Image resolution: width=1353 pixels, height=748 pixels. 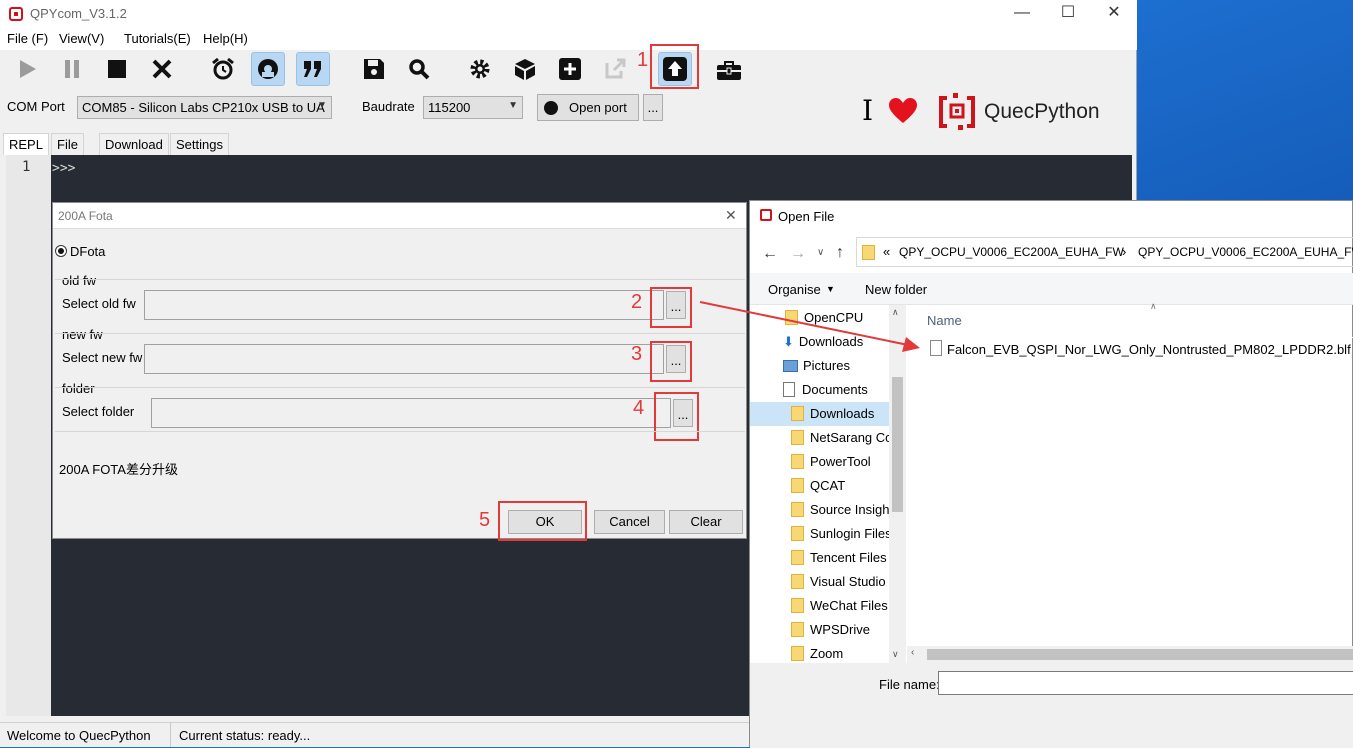 I want to click on maximize-button: ☐, so click(x=1068, y=14).